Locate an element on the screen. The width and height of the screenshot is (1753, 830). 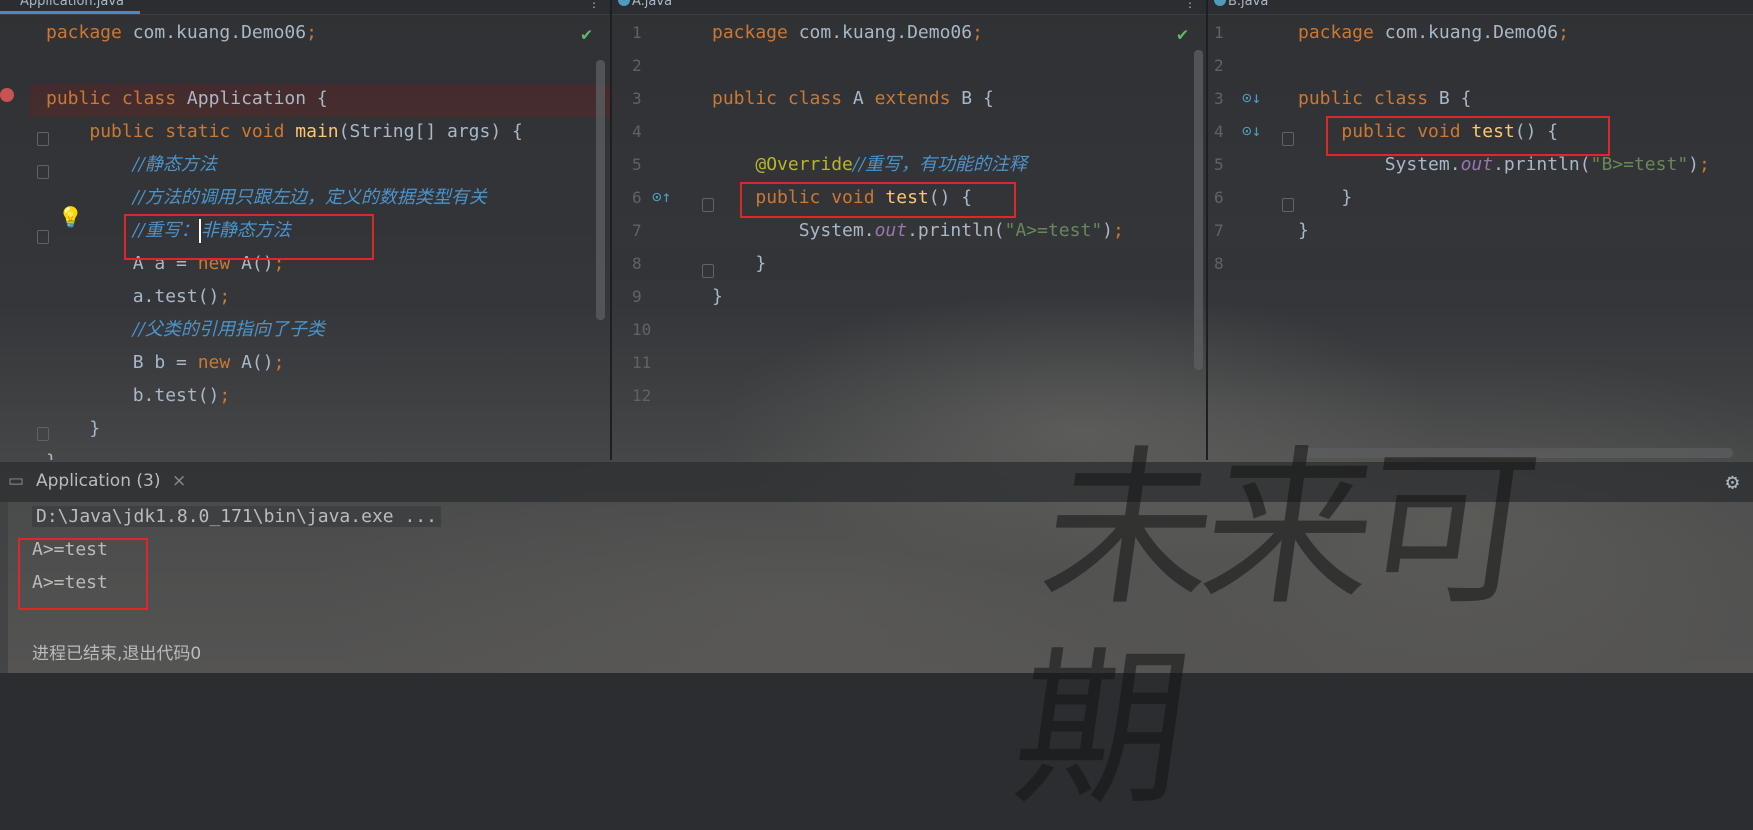
code-text: B b = new A(); is located at coordinates (165, 362).